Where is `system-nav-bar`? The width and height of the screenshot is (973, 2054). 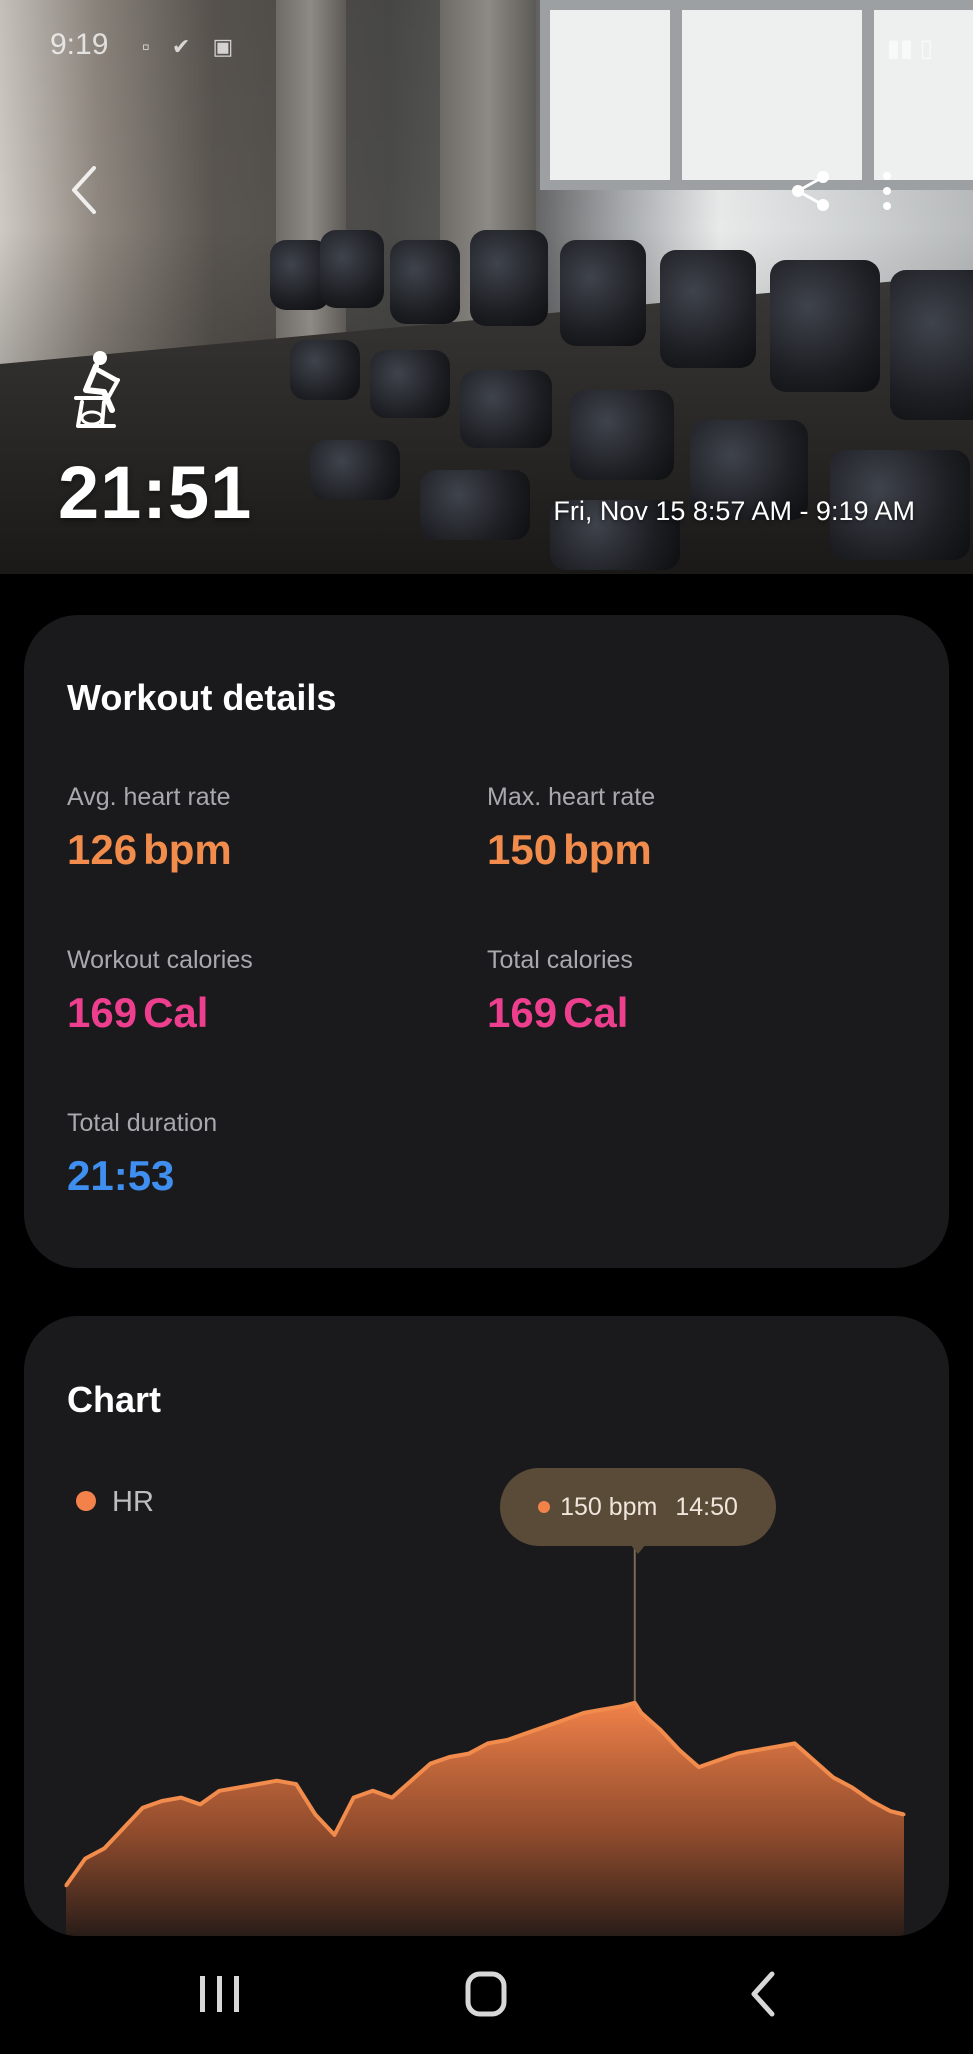 system-nav-bar is located at coordinates (486, 1995).